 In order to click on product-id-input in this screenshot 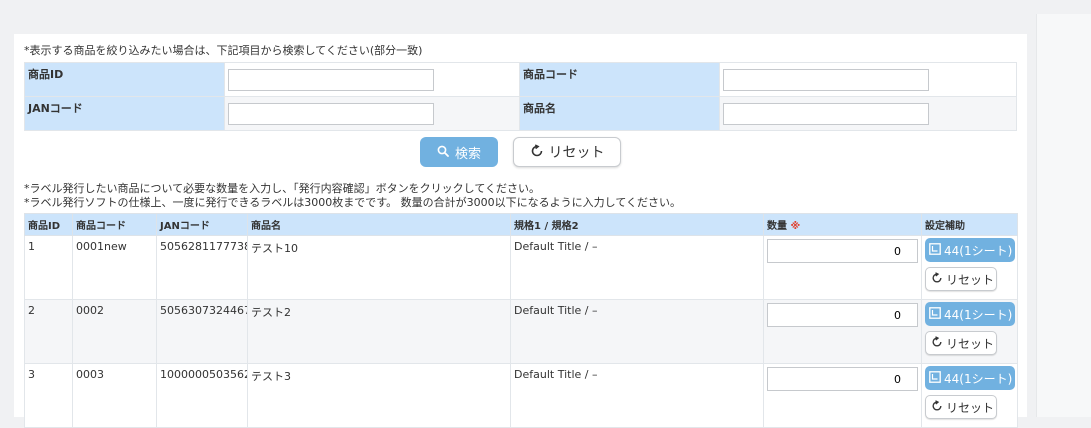, I will do `click(331, 79)`.